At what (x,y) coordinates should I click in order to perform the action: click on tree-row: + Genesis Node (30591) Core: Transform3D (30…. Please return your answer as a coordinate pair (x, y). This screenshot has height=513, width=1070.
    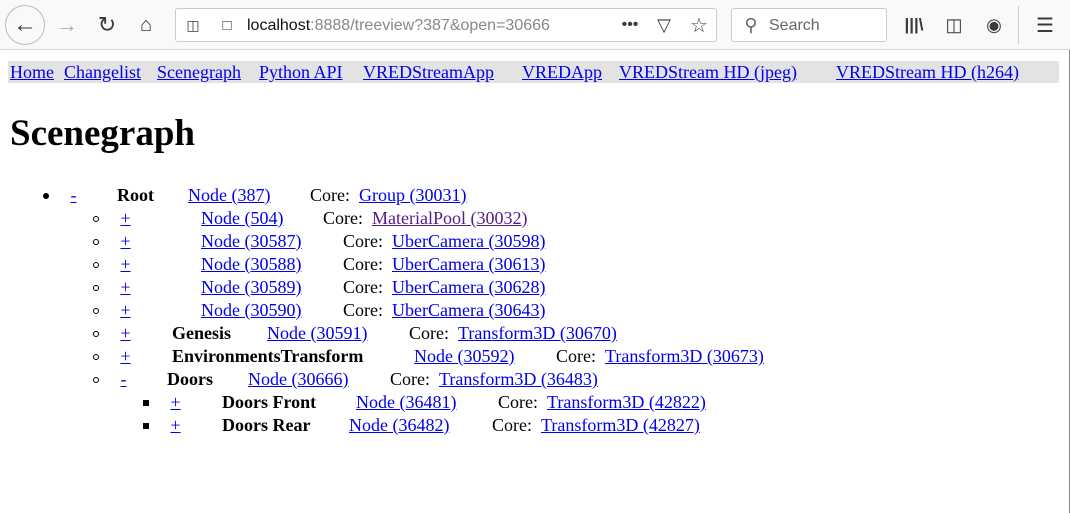
    Looking at the image, I should click on (500, 334).